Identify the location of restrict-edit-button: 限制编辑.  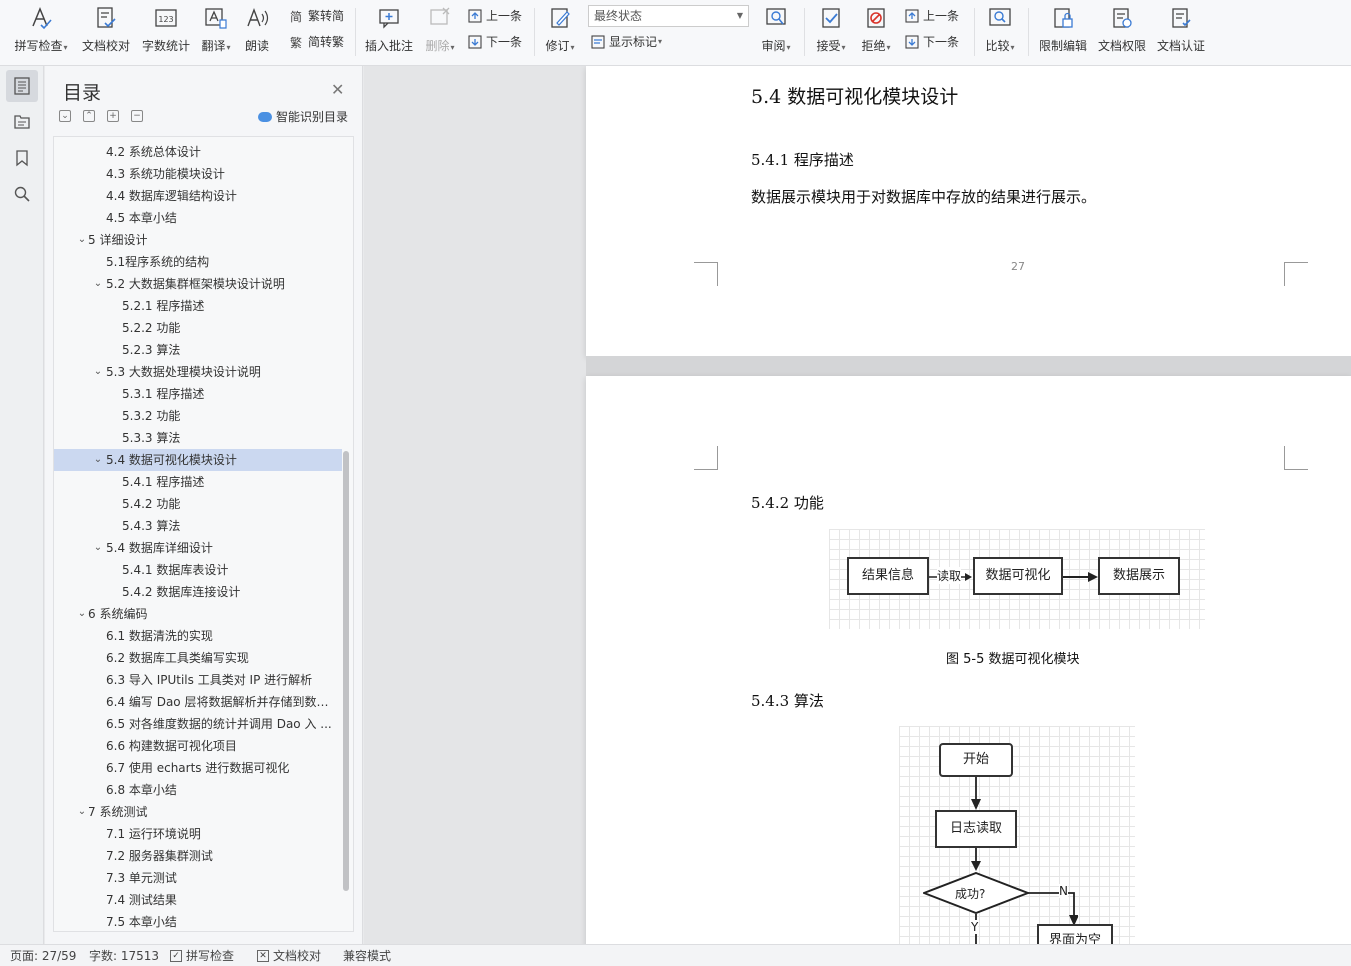
(1063, 31).